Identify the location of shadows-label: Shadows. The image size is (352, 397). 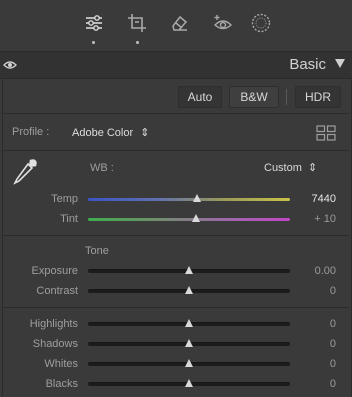
(55, 344).